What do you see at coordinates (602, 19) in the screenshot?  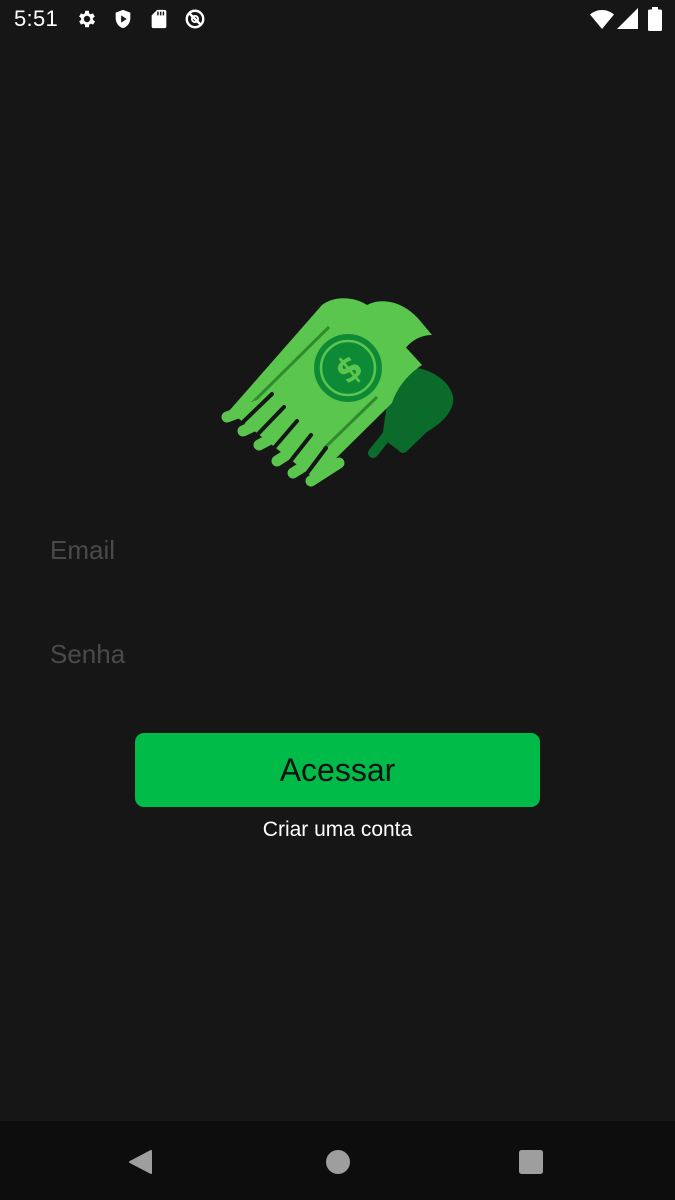 I see `wifi-icon` at bounding box center [602, 19].